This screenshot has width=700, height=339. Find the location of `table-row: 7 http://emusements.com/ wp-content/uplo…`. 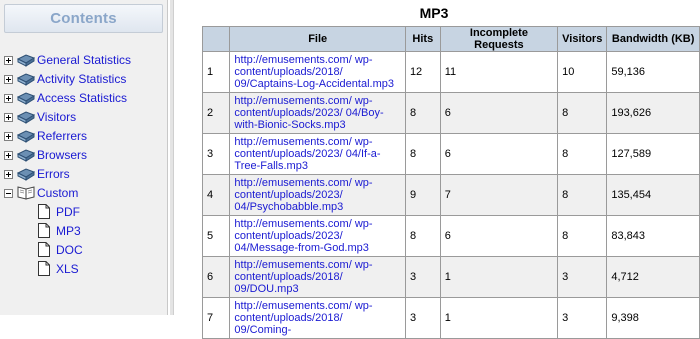

table-row: 7 http://emusements.com/ wp-content/uplo… is located at coordinates (450, 318).